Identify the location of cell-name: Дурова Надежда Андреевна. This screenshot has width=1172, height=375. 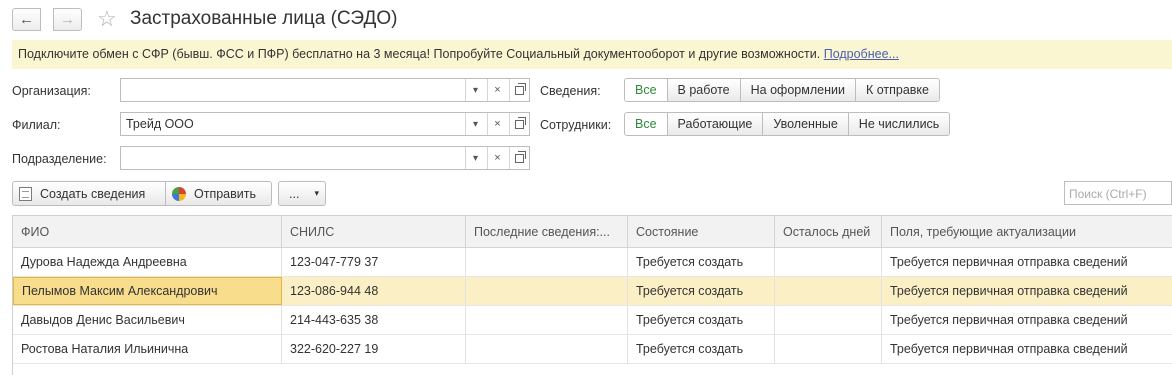
(147, 262).